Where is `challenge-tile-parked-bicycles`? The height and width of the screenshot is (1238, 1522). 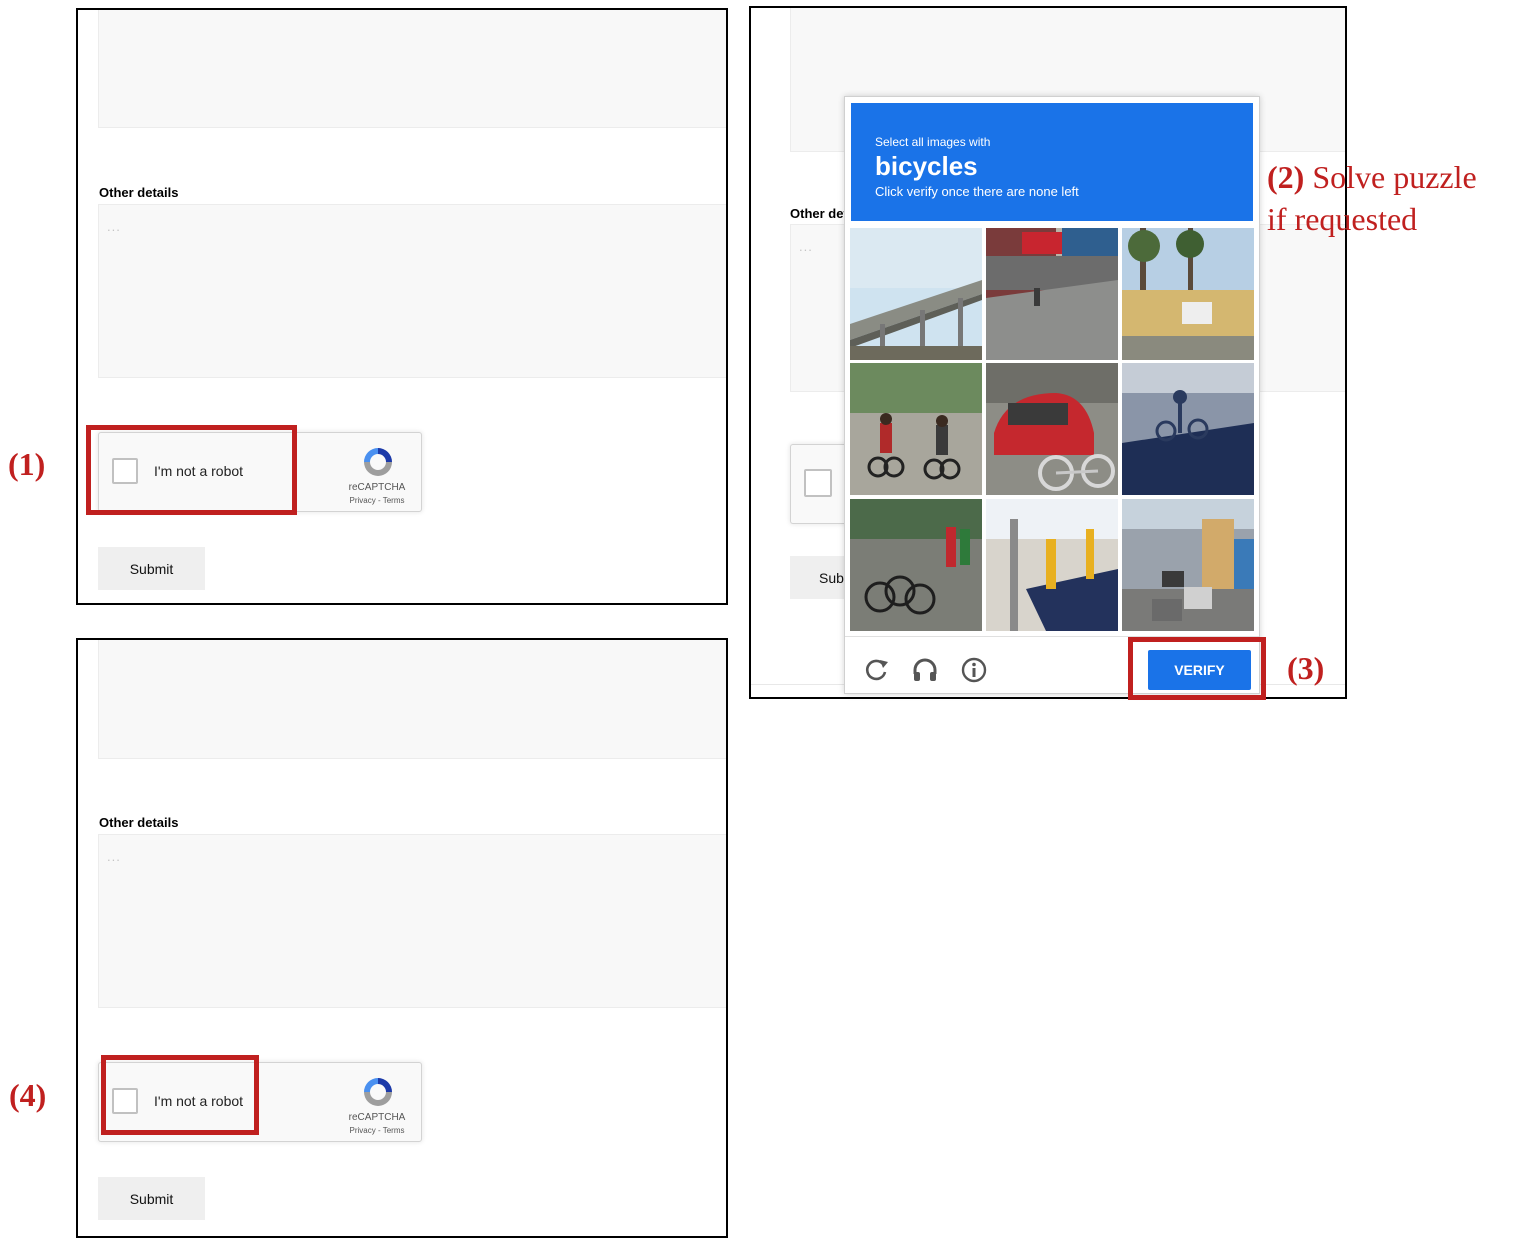 challenge-tile-parked-bicycles is located at coordinates (916, 565).